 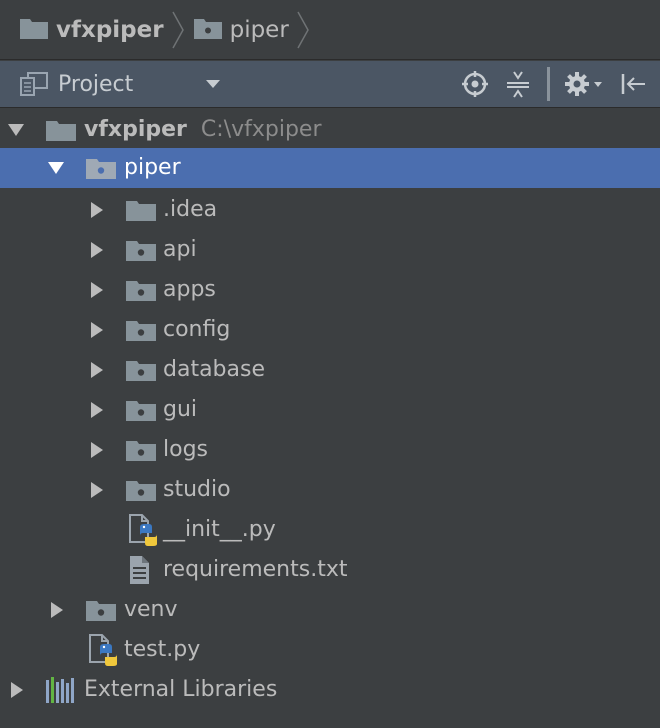 What do you see at coordinates (330, 290) in the screenshot?
I see `tree-row-apps: apps` at bounding box center [330, 290].